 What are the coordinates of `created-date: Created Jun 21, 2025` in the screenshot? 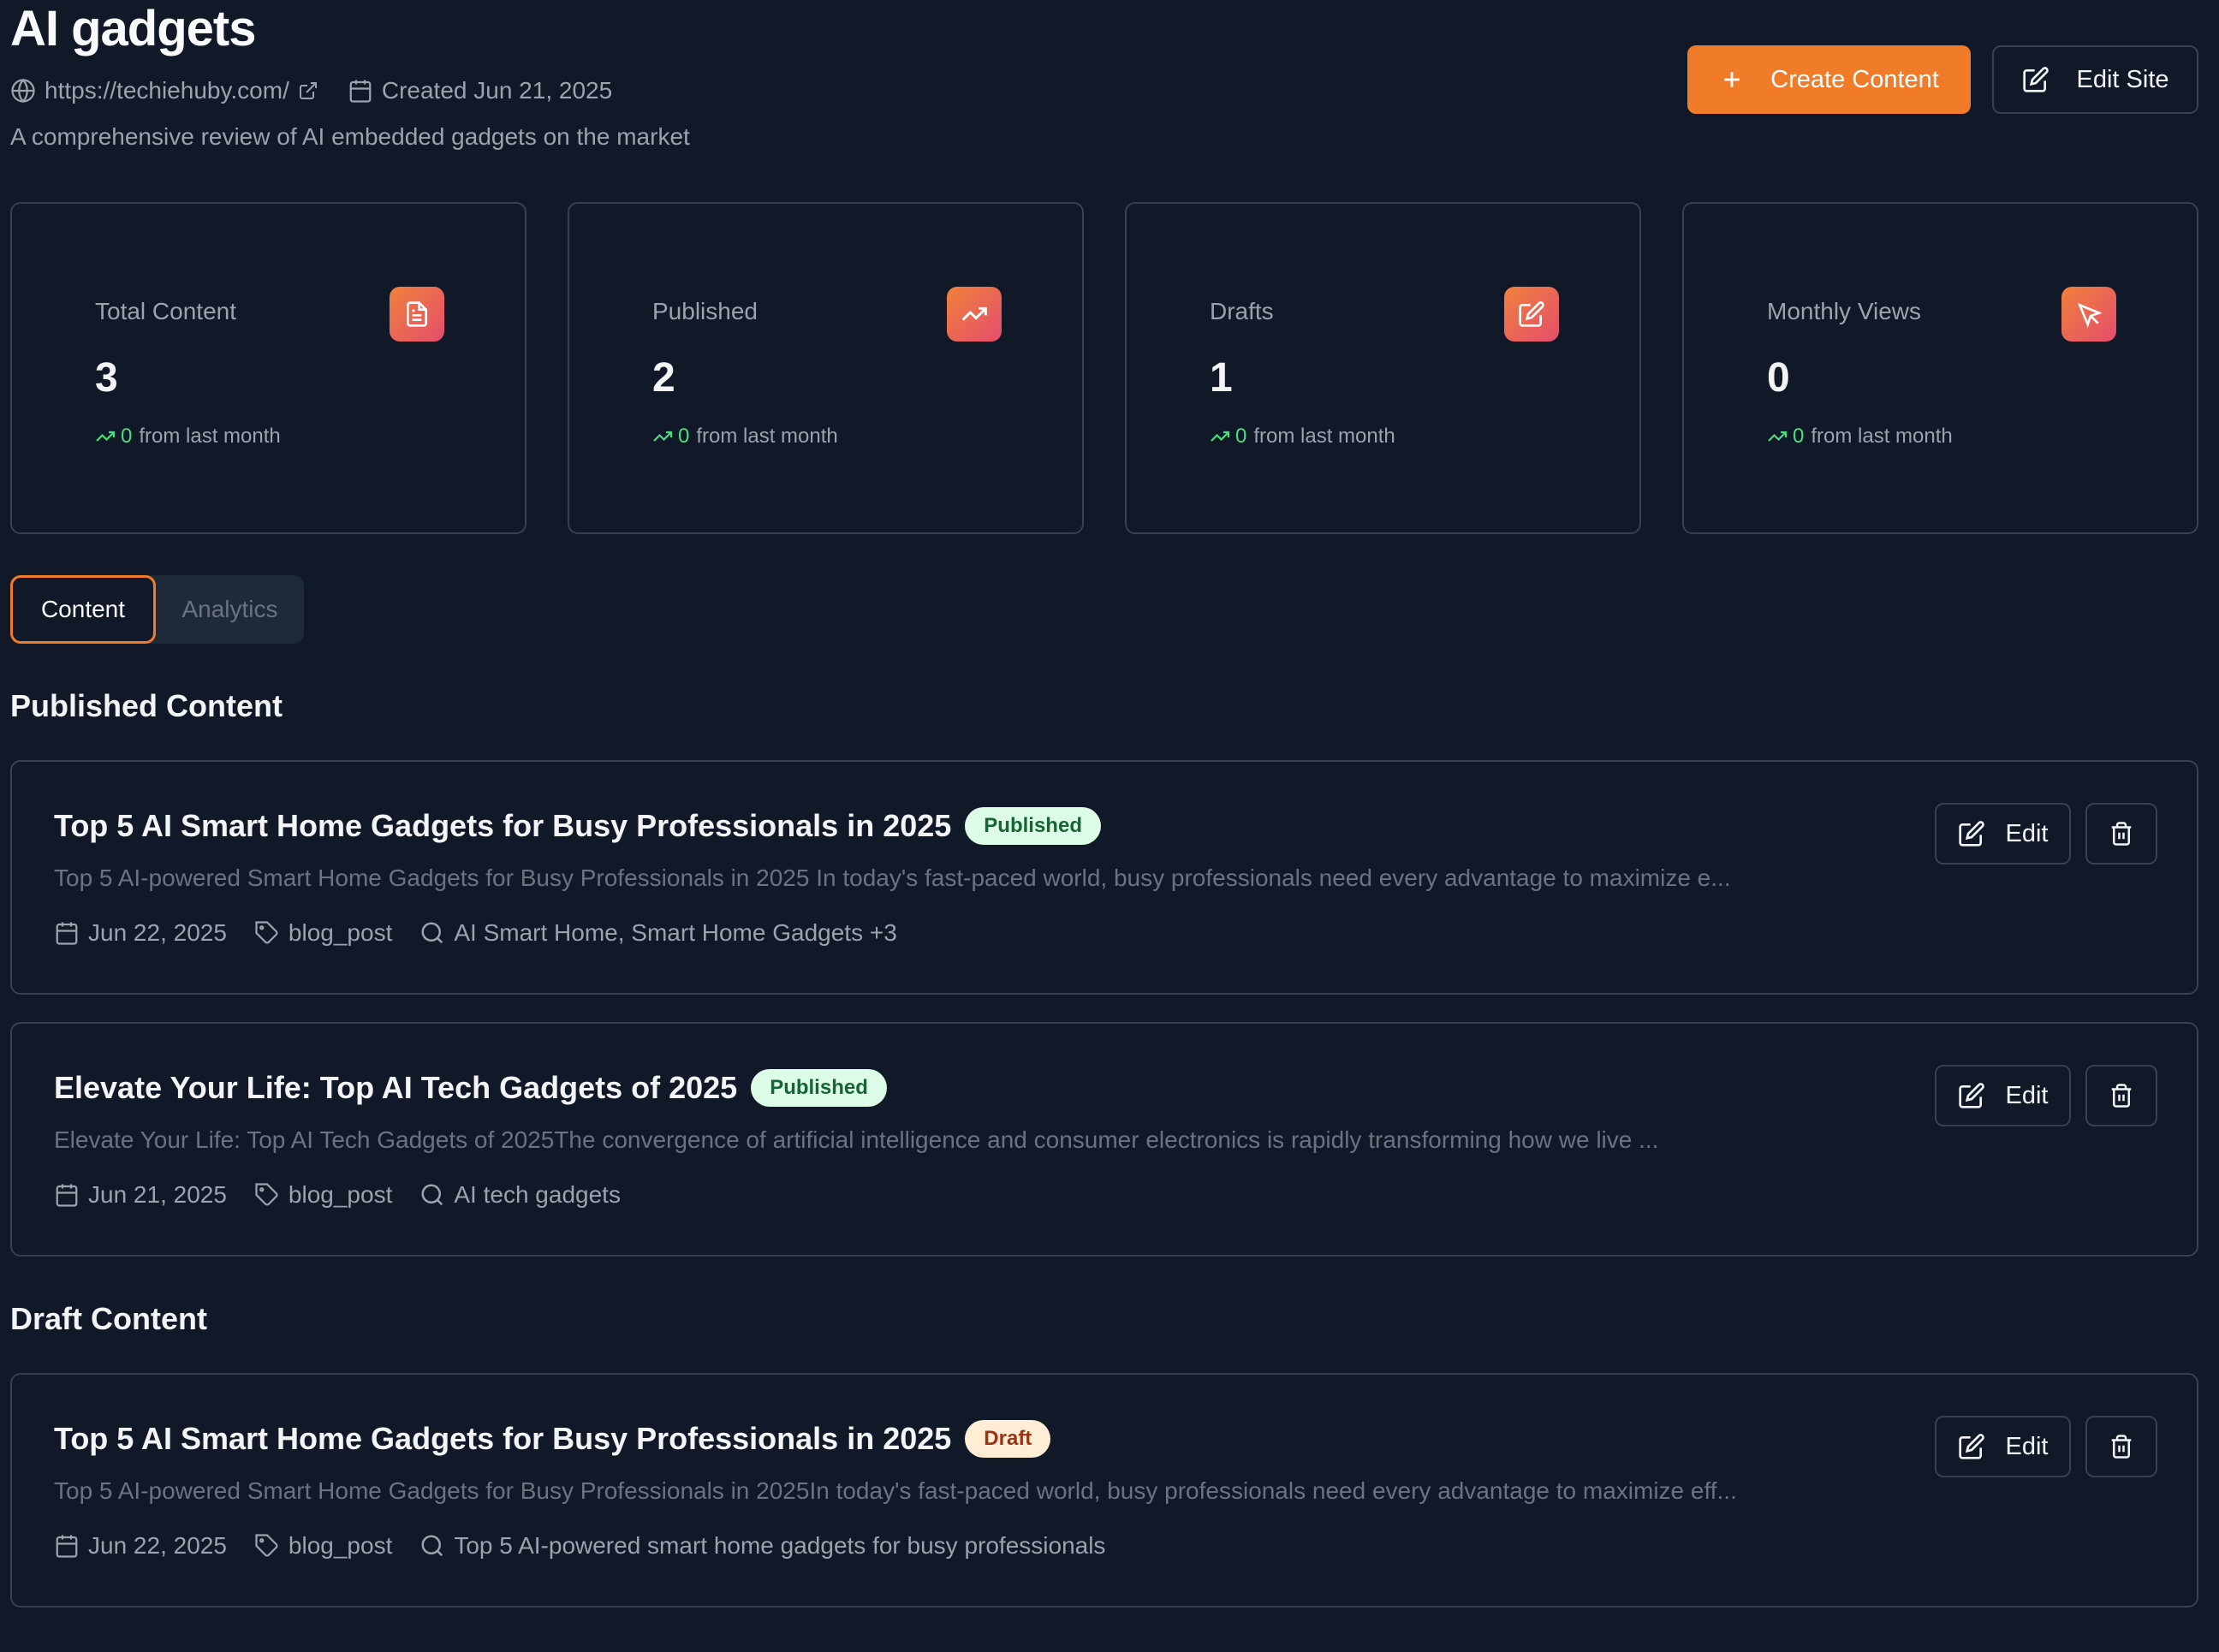 It's located at (497, 91).